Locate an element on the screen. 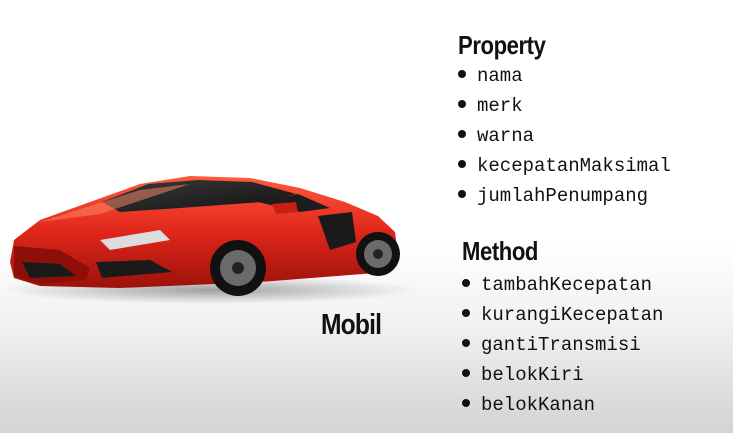 This screenshot has height=433, width=733. list-item: warna is located at coordinates (564, 136).